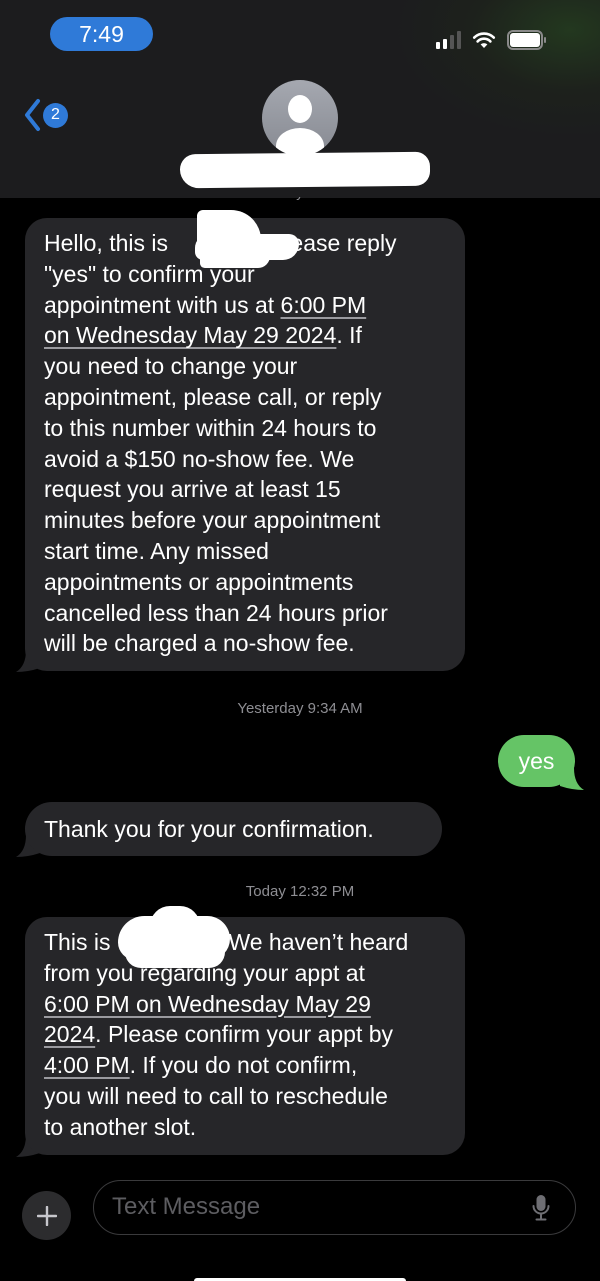 The image size is (600, 1281). I want to click on status-icons, so click(491, 40).